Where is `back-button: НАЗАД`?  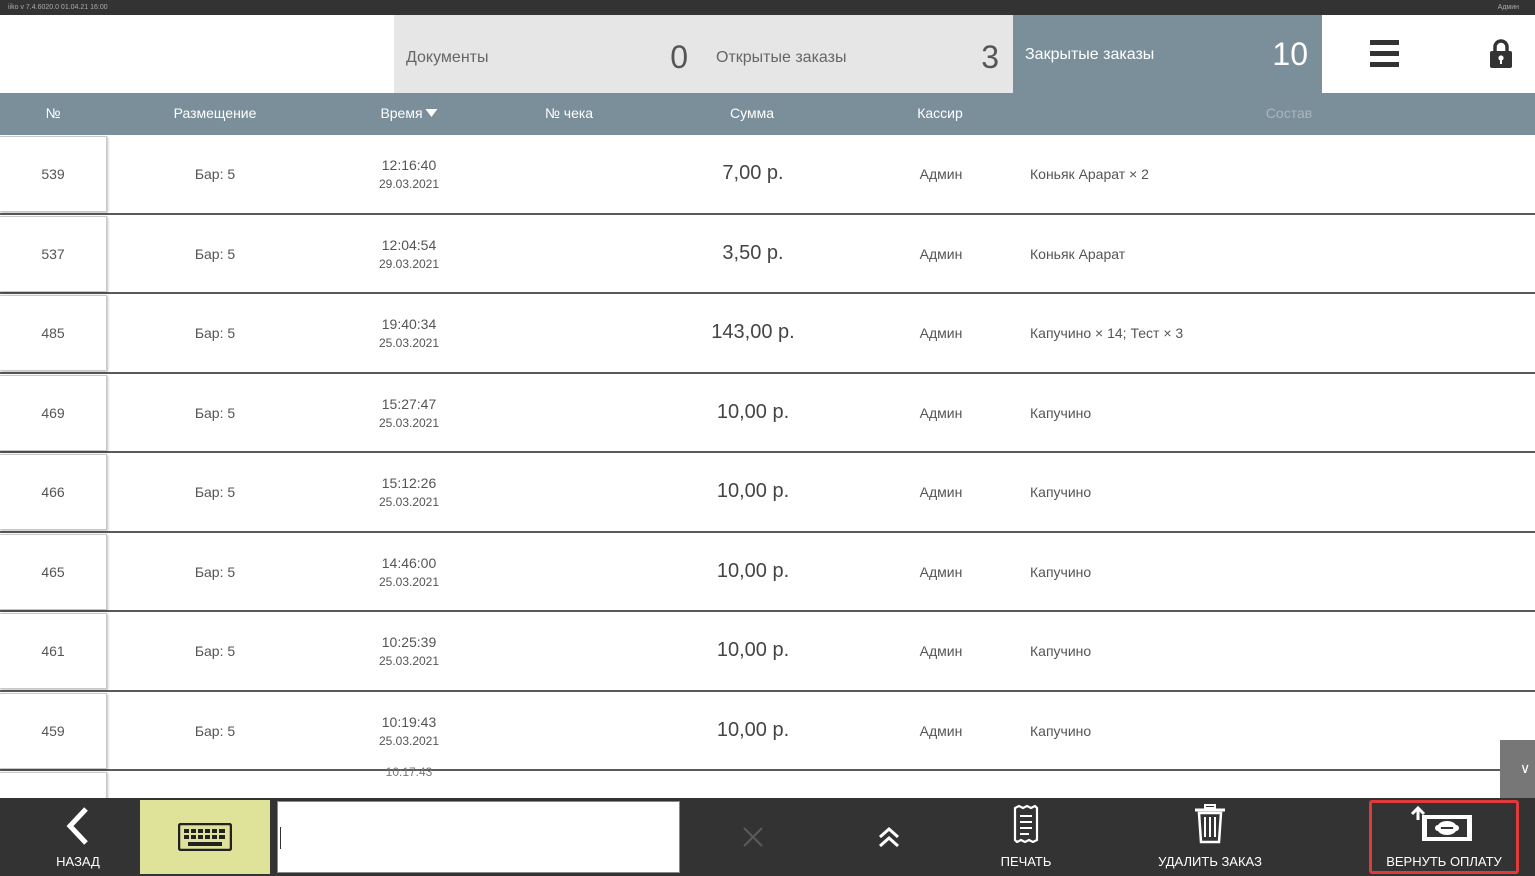
back-button: НАЗАД is located at coordinates (78, 837).